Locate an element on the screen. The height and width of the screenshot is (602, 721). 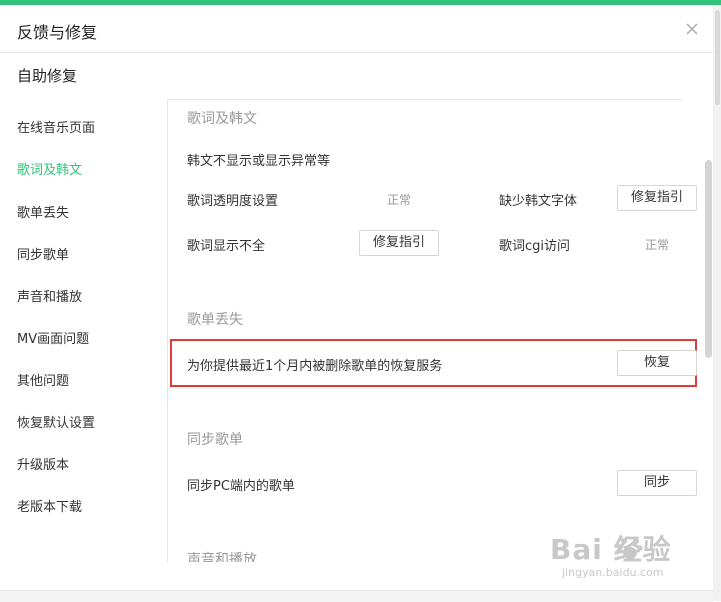
group-title-sound: 声音和播放 is located at coordinates (222, 557).